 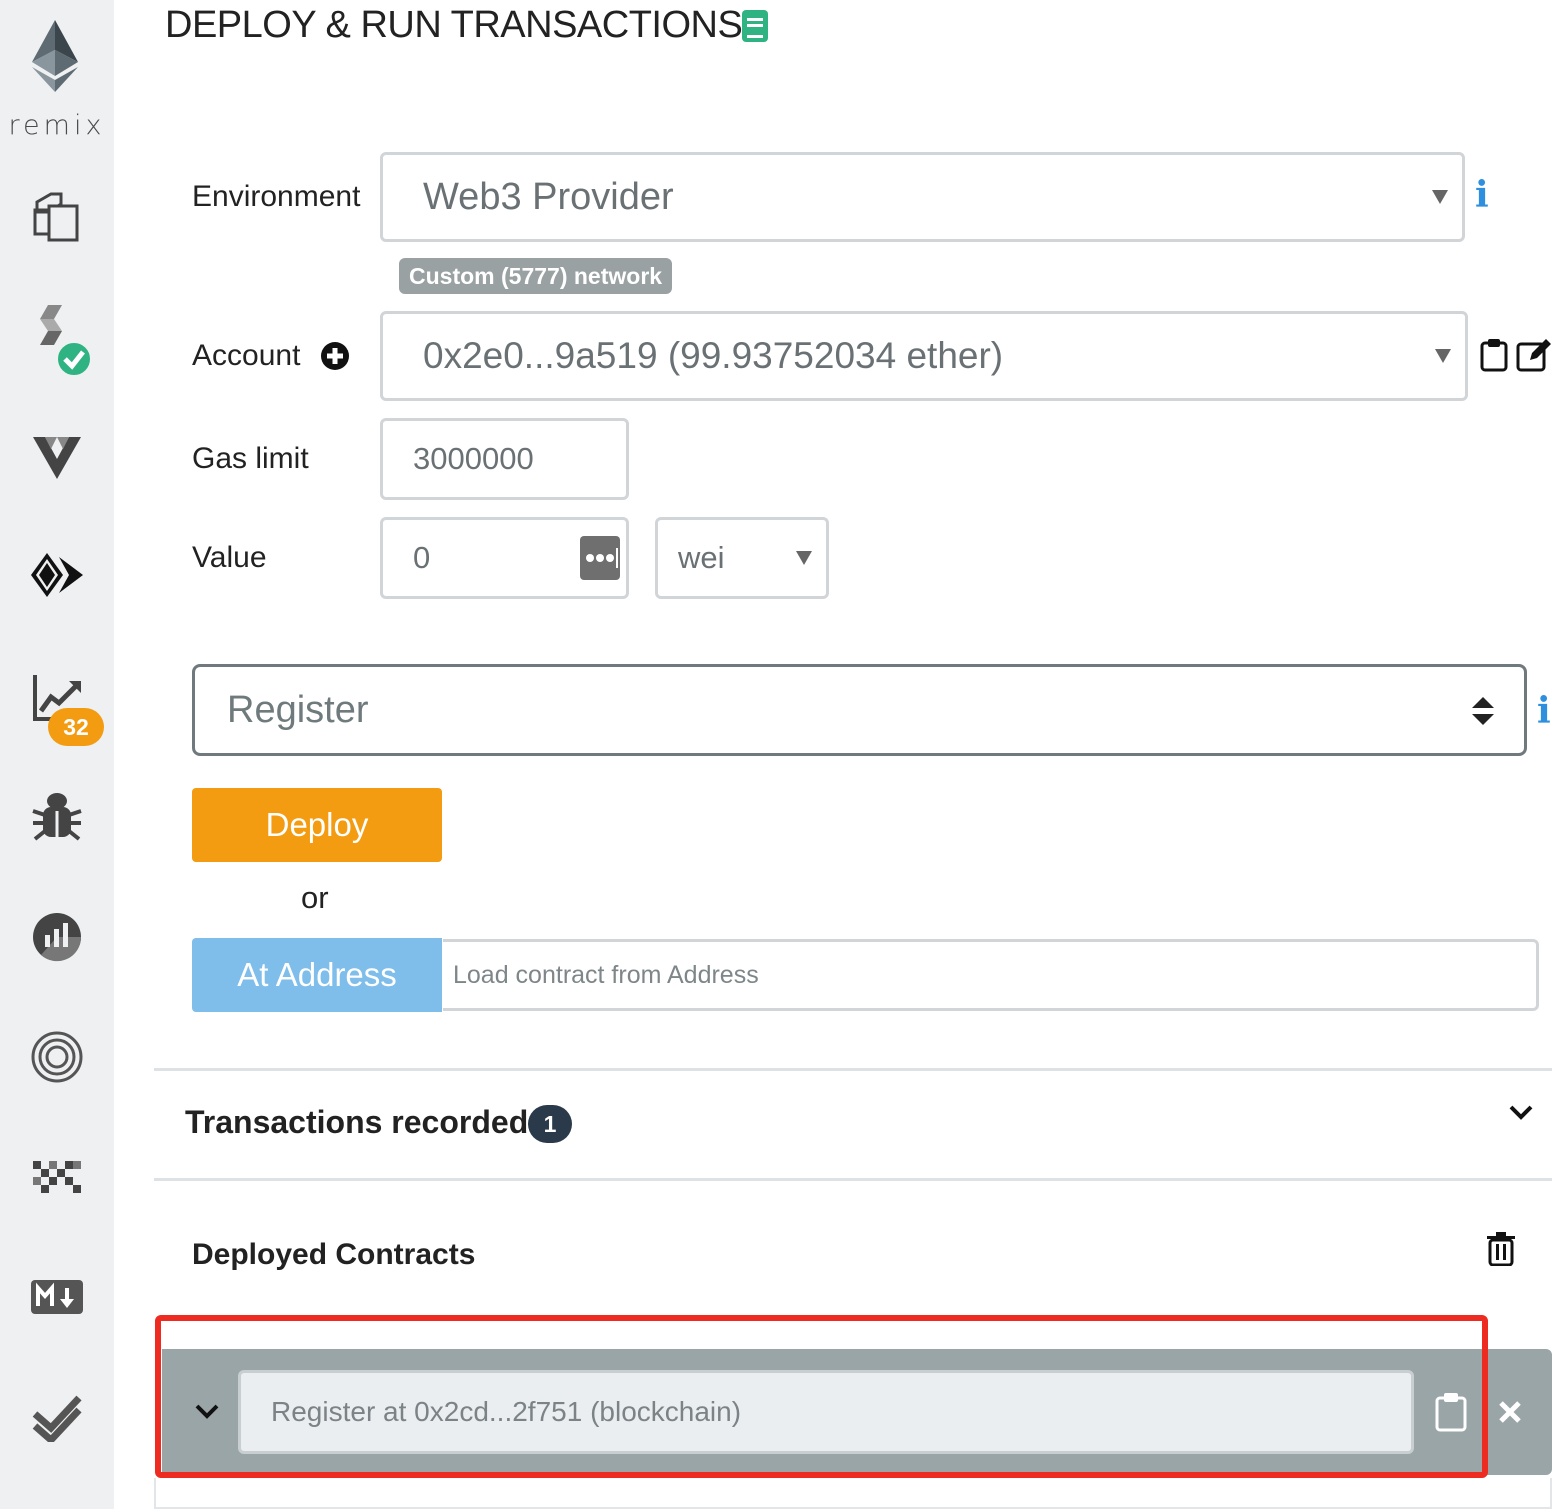 What do you see at coordinates (1483, 711) in the screenshot?
I see `sort-icon` at bounding box center [1483, 711].